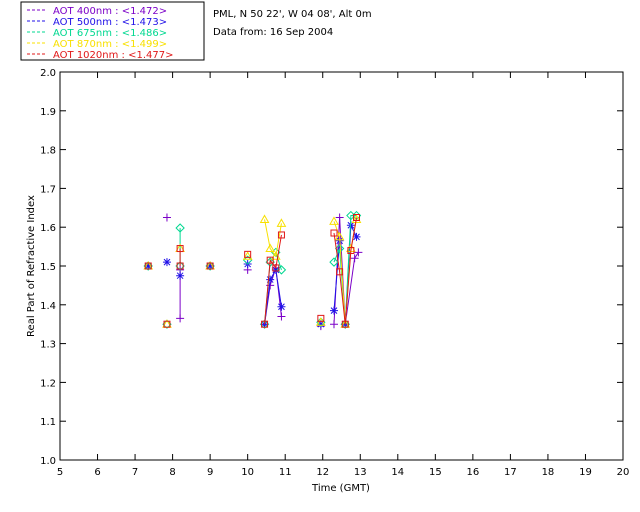 This screenshot has height=512, width=640. I want to click on x-tick-label: 7, so click(135, 472).